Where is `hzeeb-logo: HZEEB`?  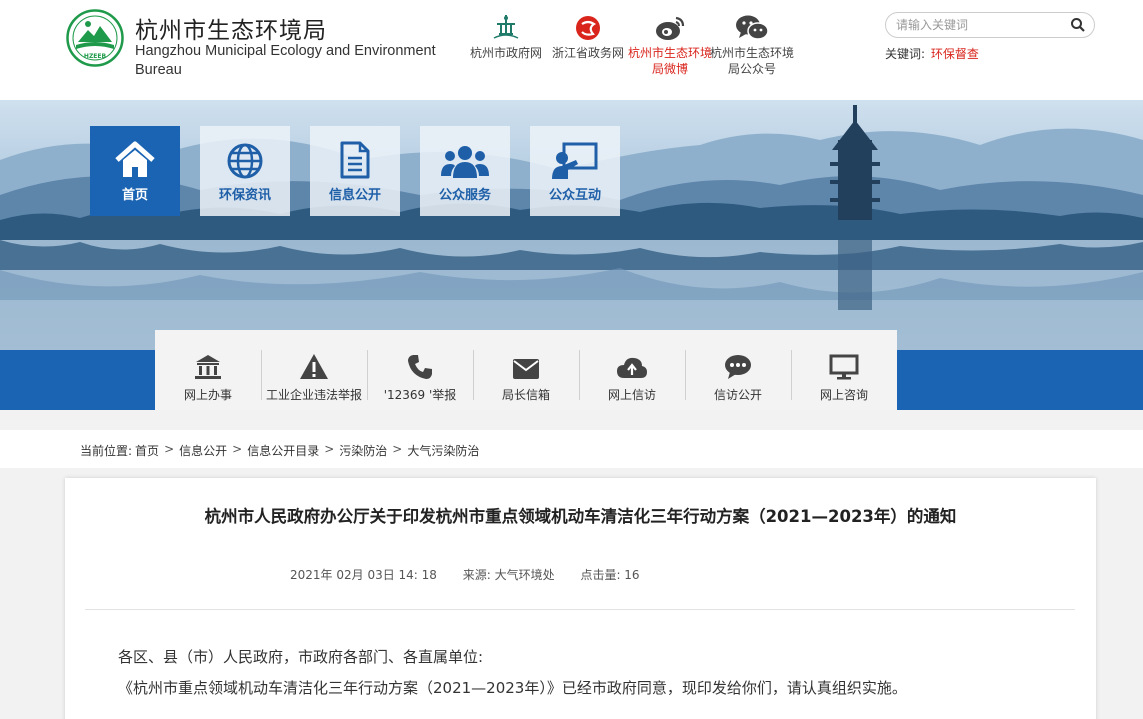
hzeeb-logo: HZEEB is located at coordinates (95, 38).